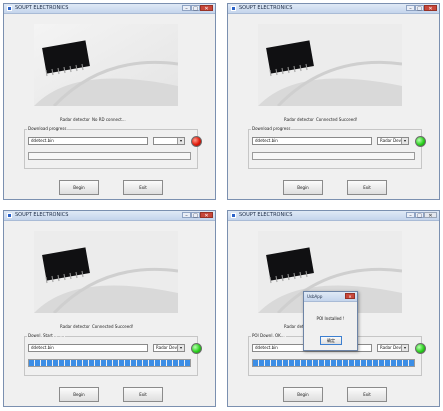 This screenshot has height=411, width=443. I want to click on download-group: Download progress ddetect.bin ▾, so click(113, 147).